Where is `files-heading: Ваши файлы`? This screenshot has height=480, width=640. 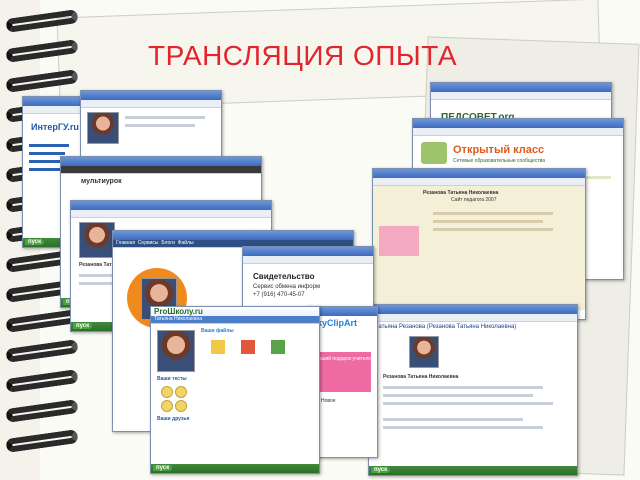 files-heading: Ваши файлы is located at coordinates (217, 331).